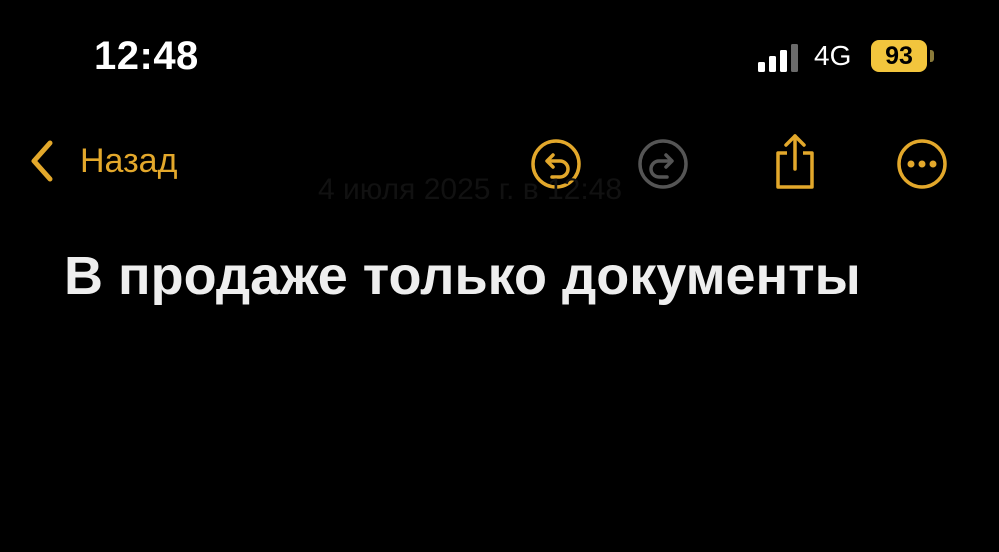  What do you see at coordinates (663, 164) in the screenshot?
I see `redo-icon` at bounding box center [663, 164].